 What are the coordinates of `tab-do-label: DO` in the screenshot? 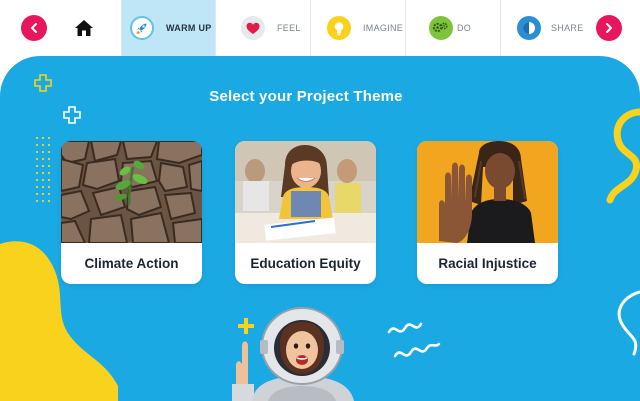 It's located at (464, 28).